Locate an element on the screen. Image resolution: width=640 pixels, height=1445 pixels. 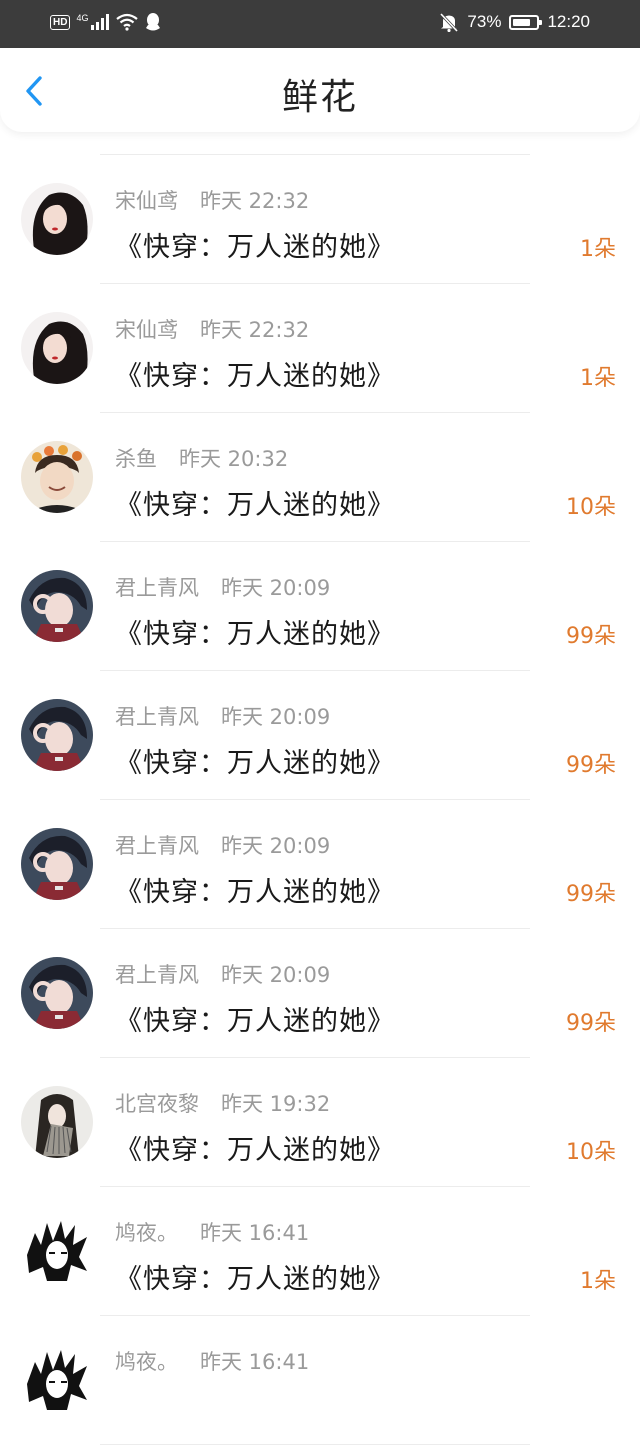
wifi-icon is located at coordinates (127, 22).